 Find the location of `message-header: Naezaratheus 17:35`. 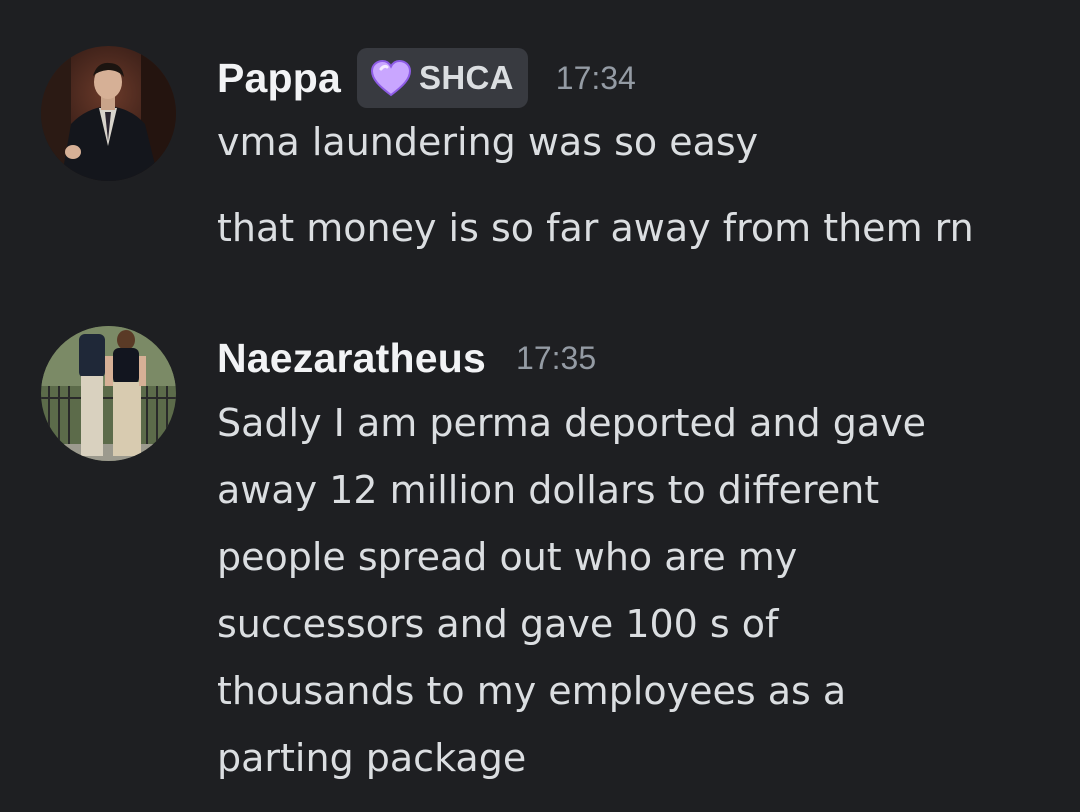

message-header: Naezaratheus 17:35 is located at coordinates (406, 358).